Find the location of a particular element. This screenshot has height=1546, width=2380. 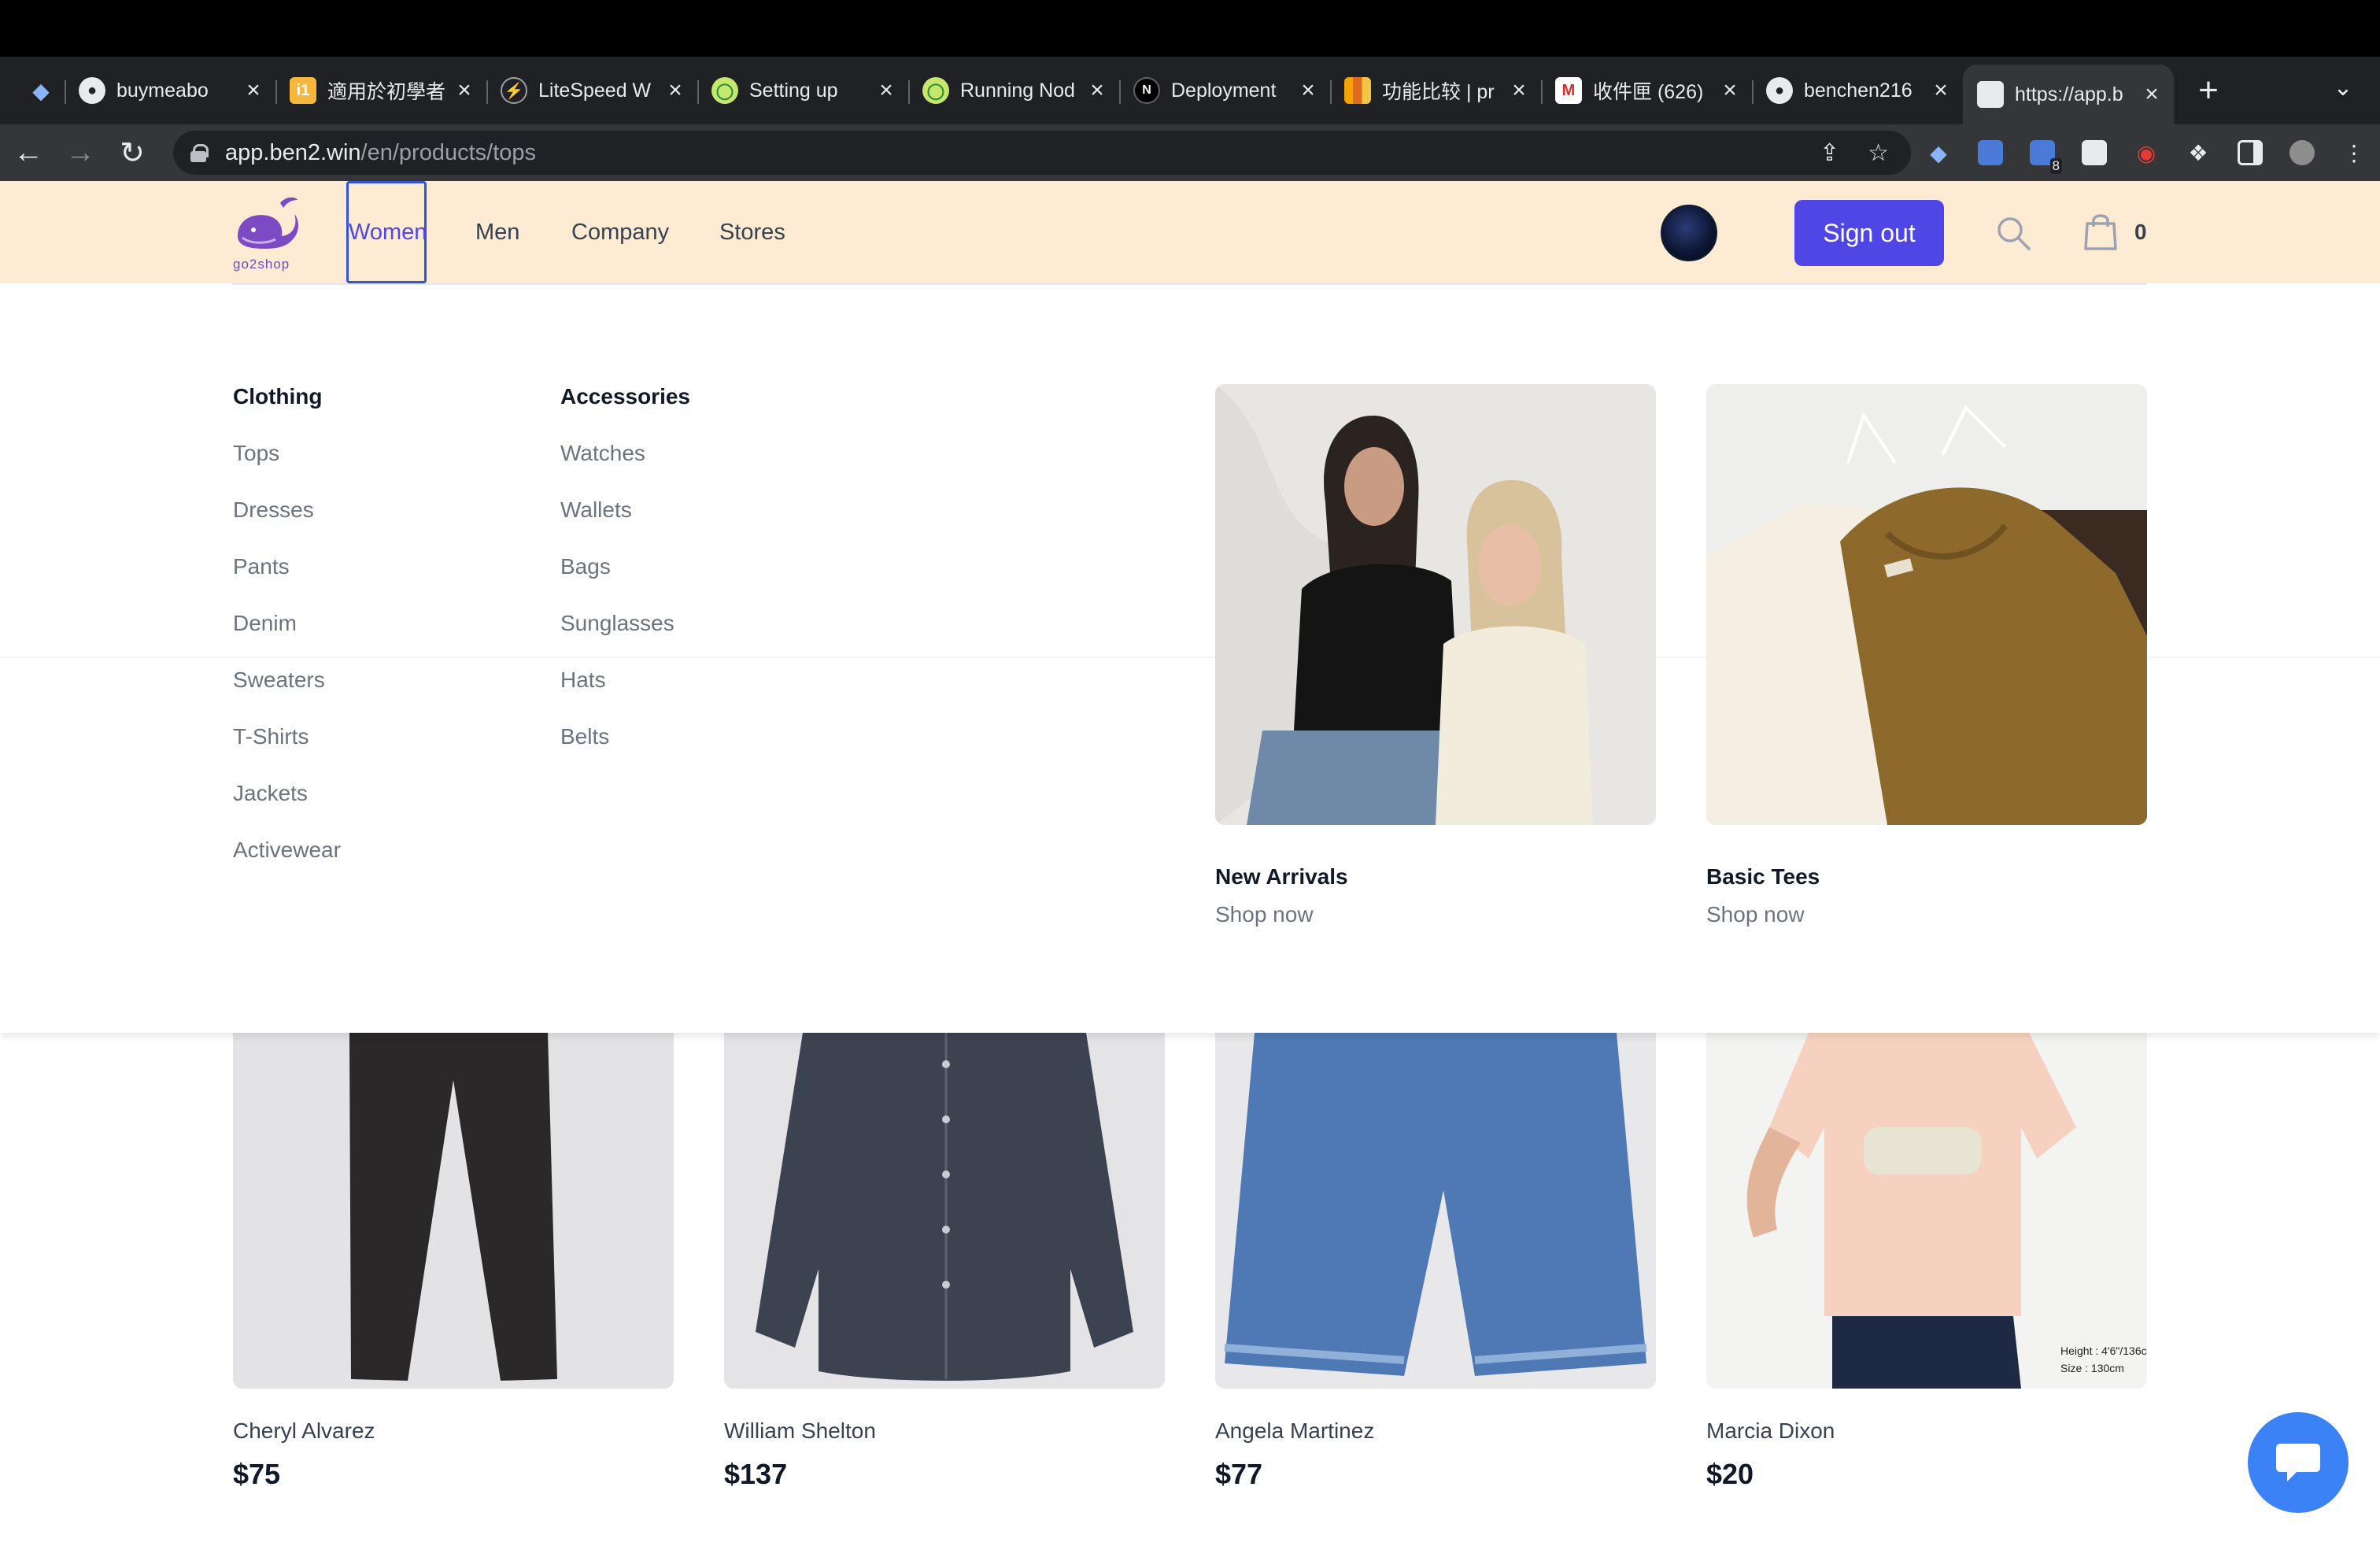

product-price: $75 is located at coordinates (257, 1474).